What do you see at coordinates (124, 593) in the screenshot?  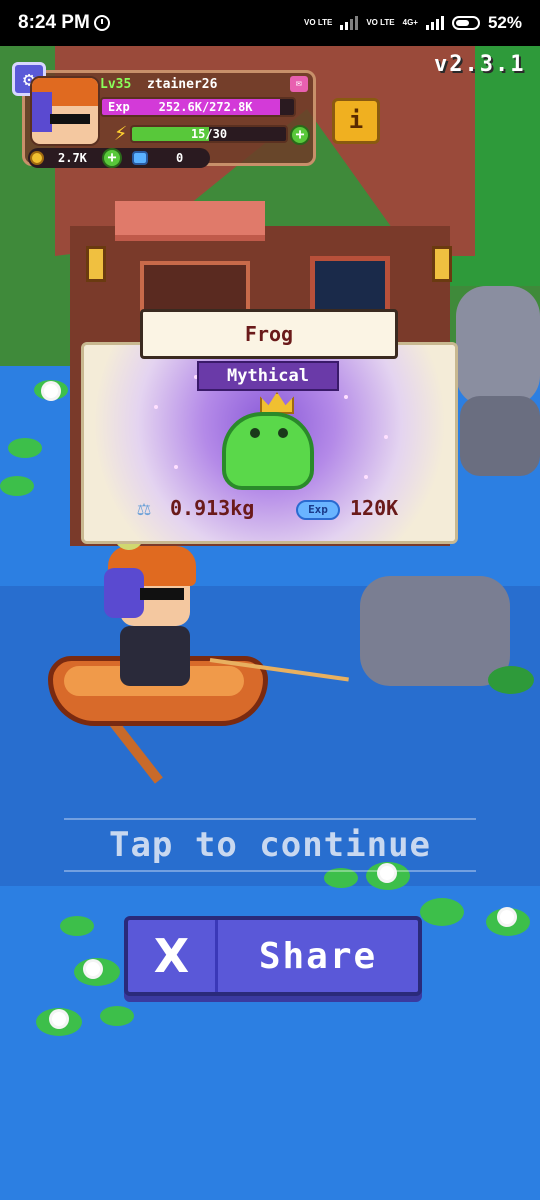 I see `player-character-headphones` at bounding box center [124, 593].